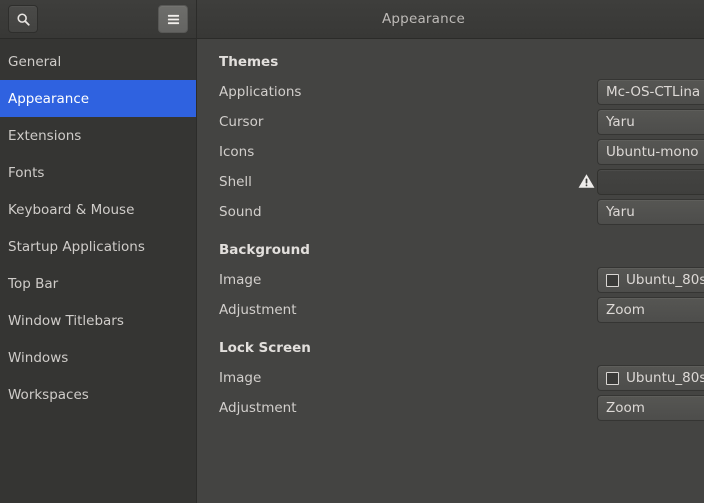 Image resolution: width=704 pixels, height=503 pixels. I want to click on background-adjustment-dropdown: Zoom, so click(650, 310).